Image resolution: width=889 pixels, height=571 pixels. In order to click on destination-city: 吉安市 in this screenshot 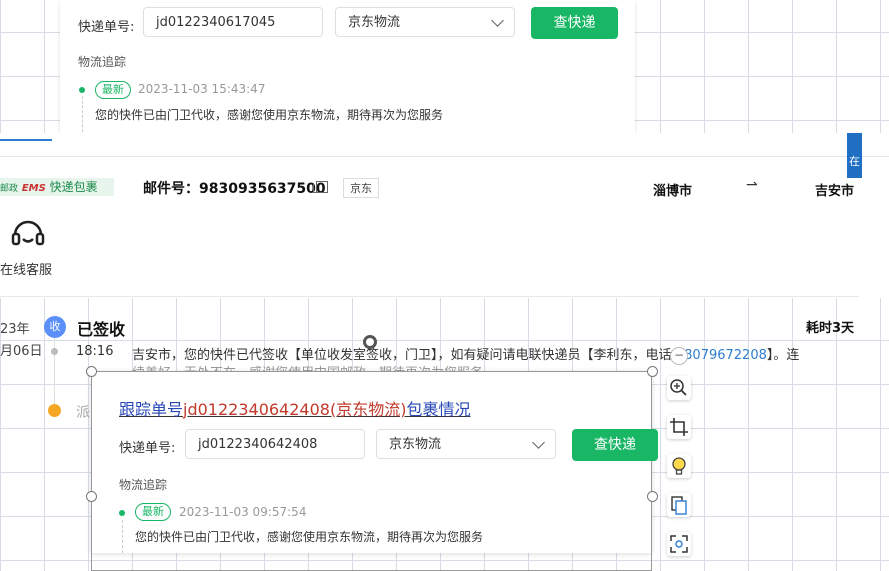, I will do `click(835, 191)`.